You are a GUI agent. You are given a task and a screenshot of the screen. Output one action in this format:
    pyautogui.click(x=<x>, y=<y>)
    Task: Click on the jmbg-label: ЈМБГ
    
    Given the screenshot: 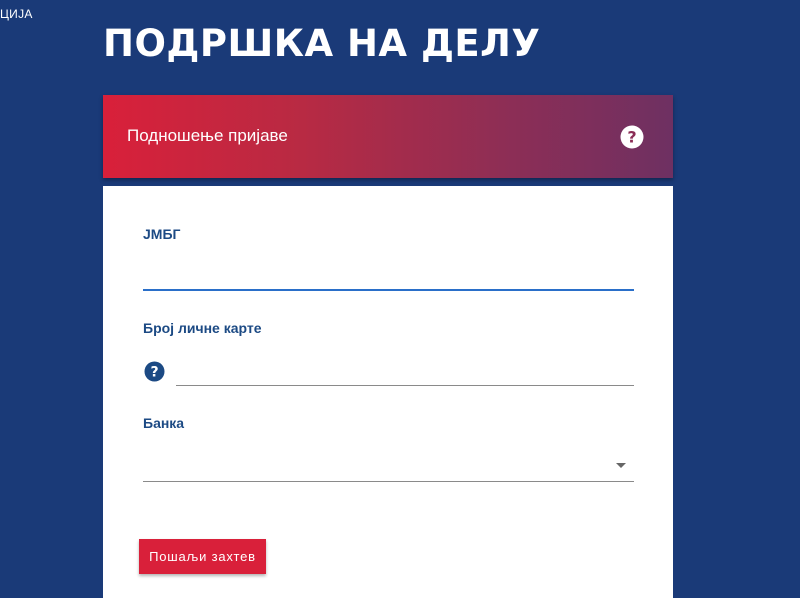 What is the action you would take?
    pyautogui.click(x=162, y=234)
    